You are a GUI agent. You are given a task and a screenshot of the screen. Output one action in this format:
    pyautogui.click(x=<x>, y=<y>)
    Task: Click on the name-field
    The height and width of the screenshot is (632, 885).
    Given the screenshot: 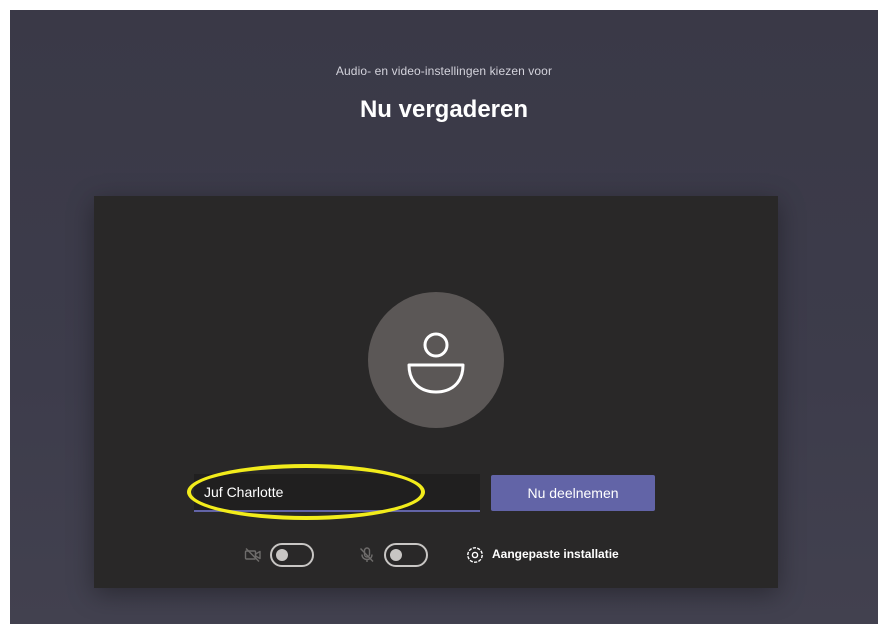 What is the action you would take?
    pyautogui.click(x=337, y=493)
    